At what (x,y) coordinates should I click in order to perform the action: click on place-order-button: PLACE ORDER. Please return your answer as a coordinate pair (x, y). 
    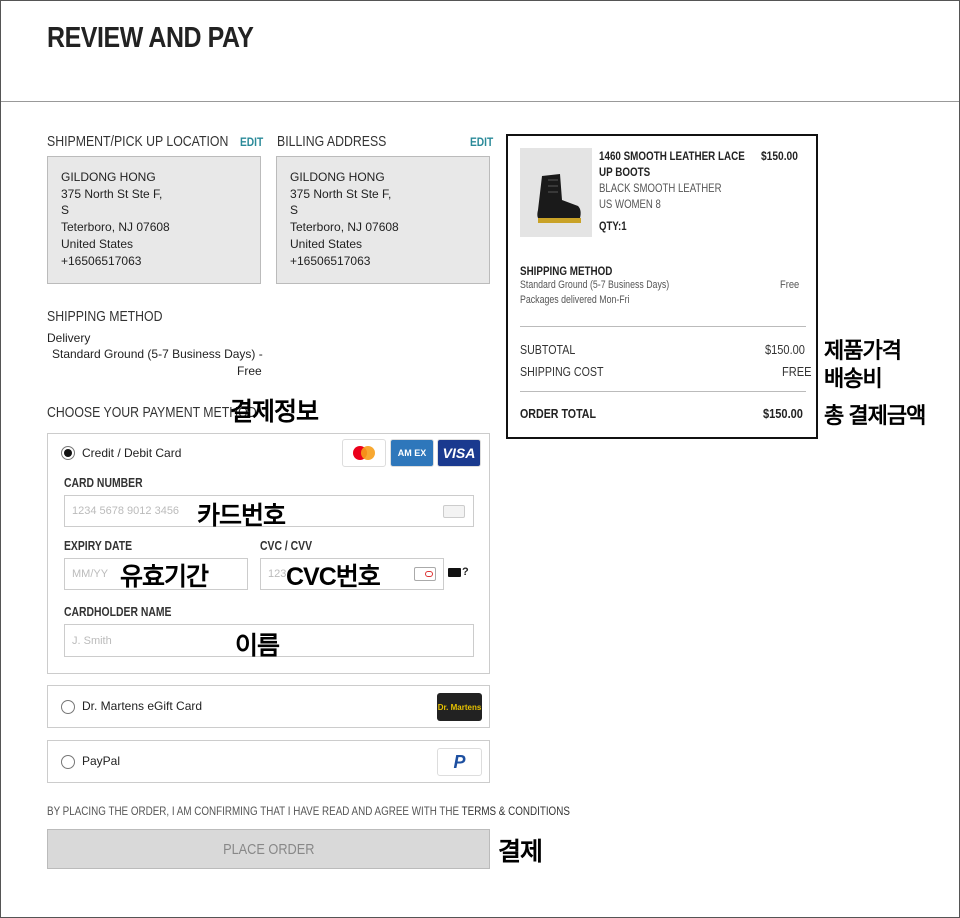
    Looking at the image, I should click on (268, 849).